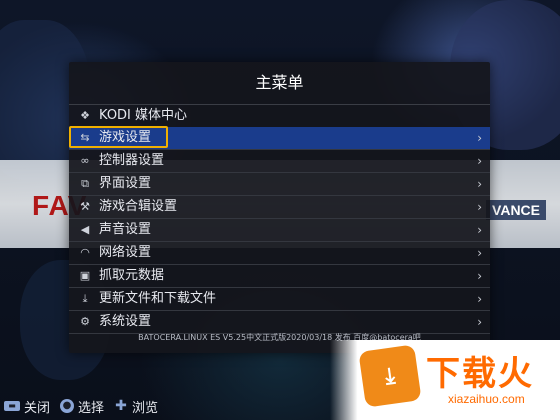 This screenshot has width=560, height=420. What do you see at coordinates (279, 138) in the screenshot?
I see `menu-item-game-settings: ⇆ 游戏设置 ›` at bounding box center [279, 138].